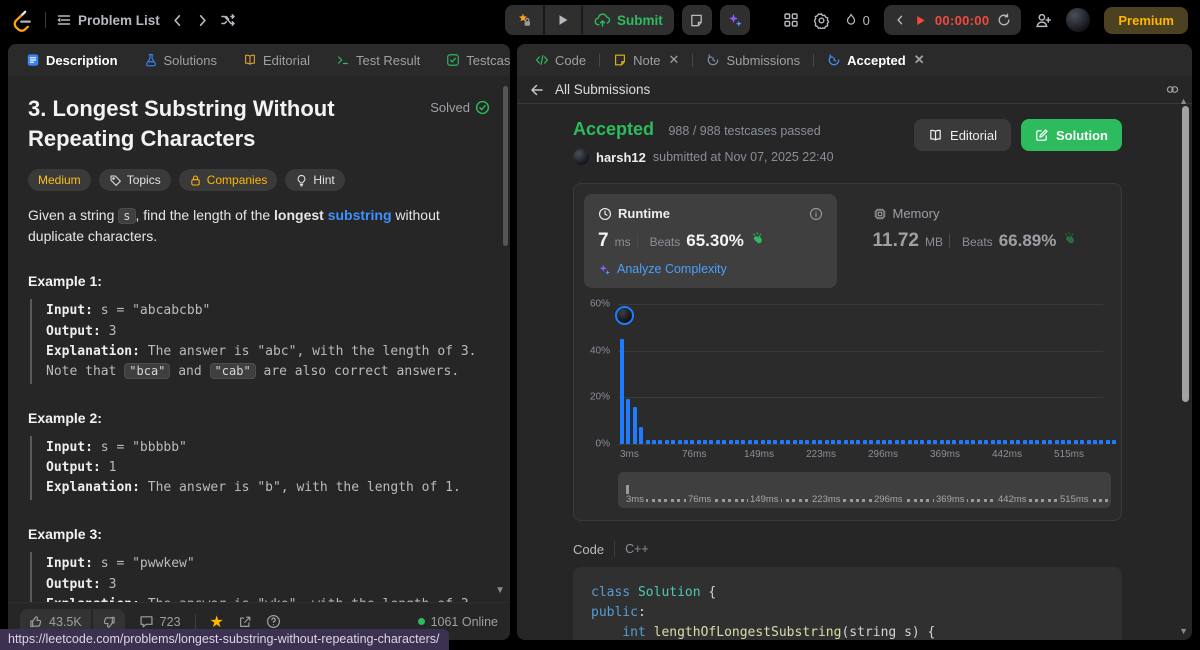 The image size is (1200, 650). What do you see at coordinates (646, 60) in the screenshot?
I see `tab-note: Note ✕` at bounding box center [646, 60].